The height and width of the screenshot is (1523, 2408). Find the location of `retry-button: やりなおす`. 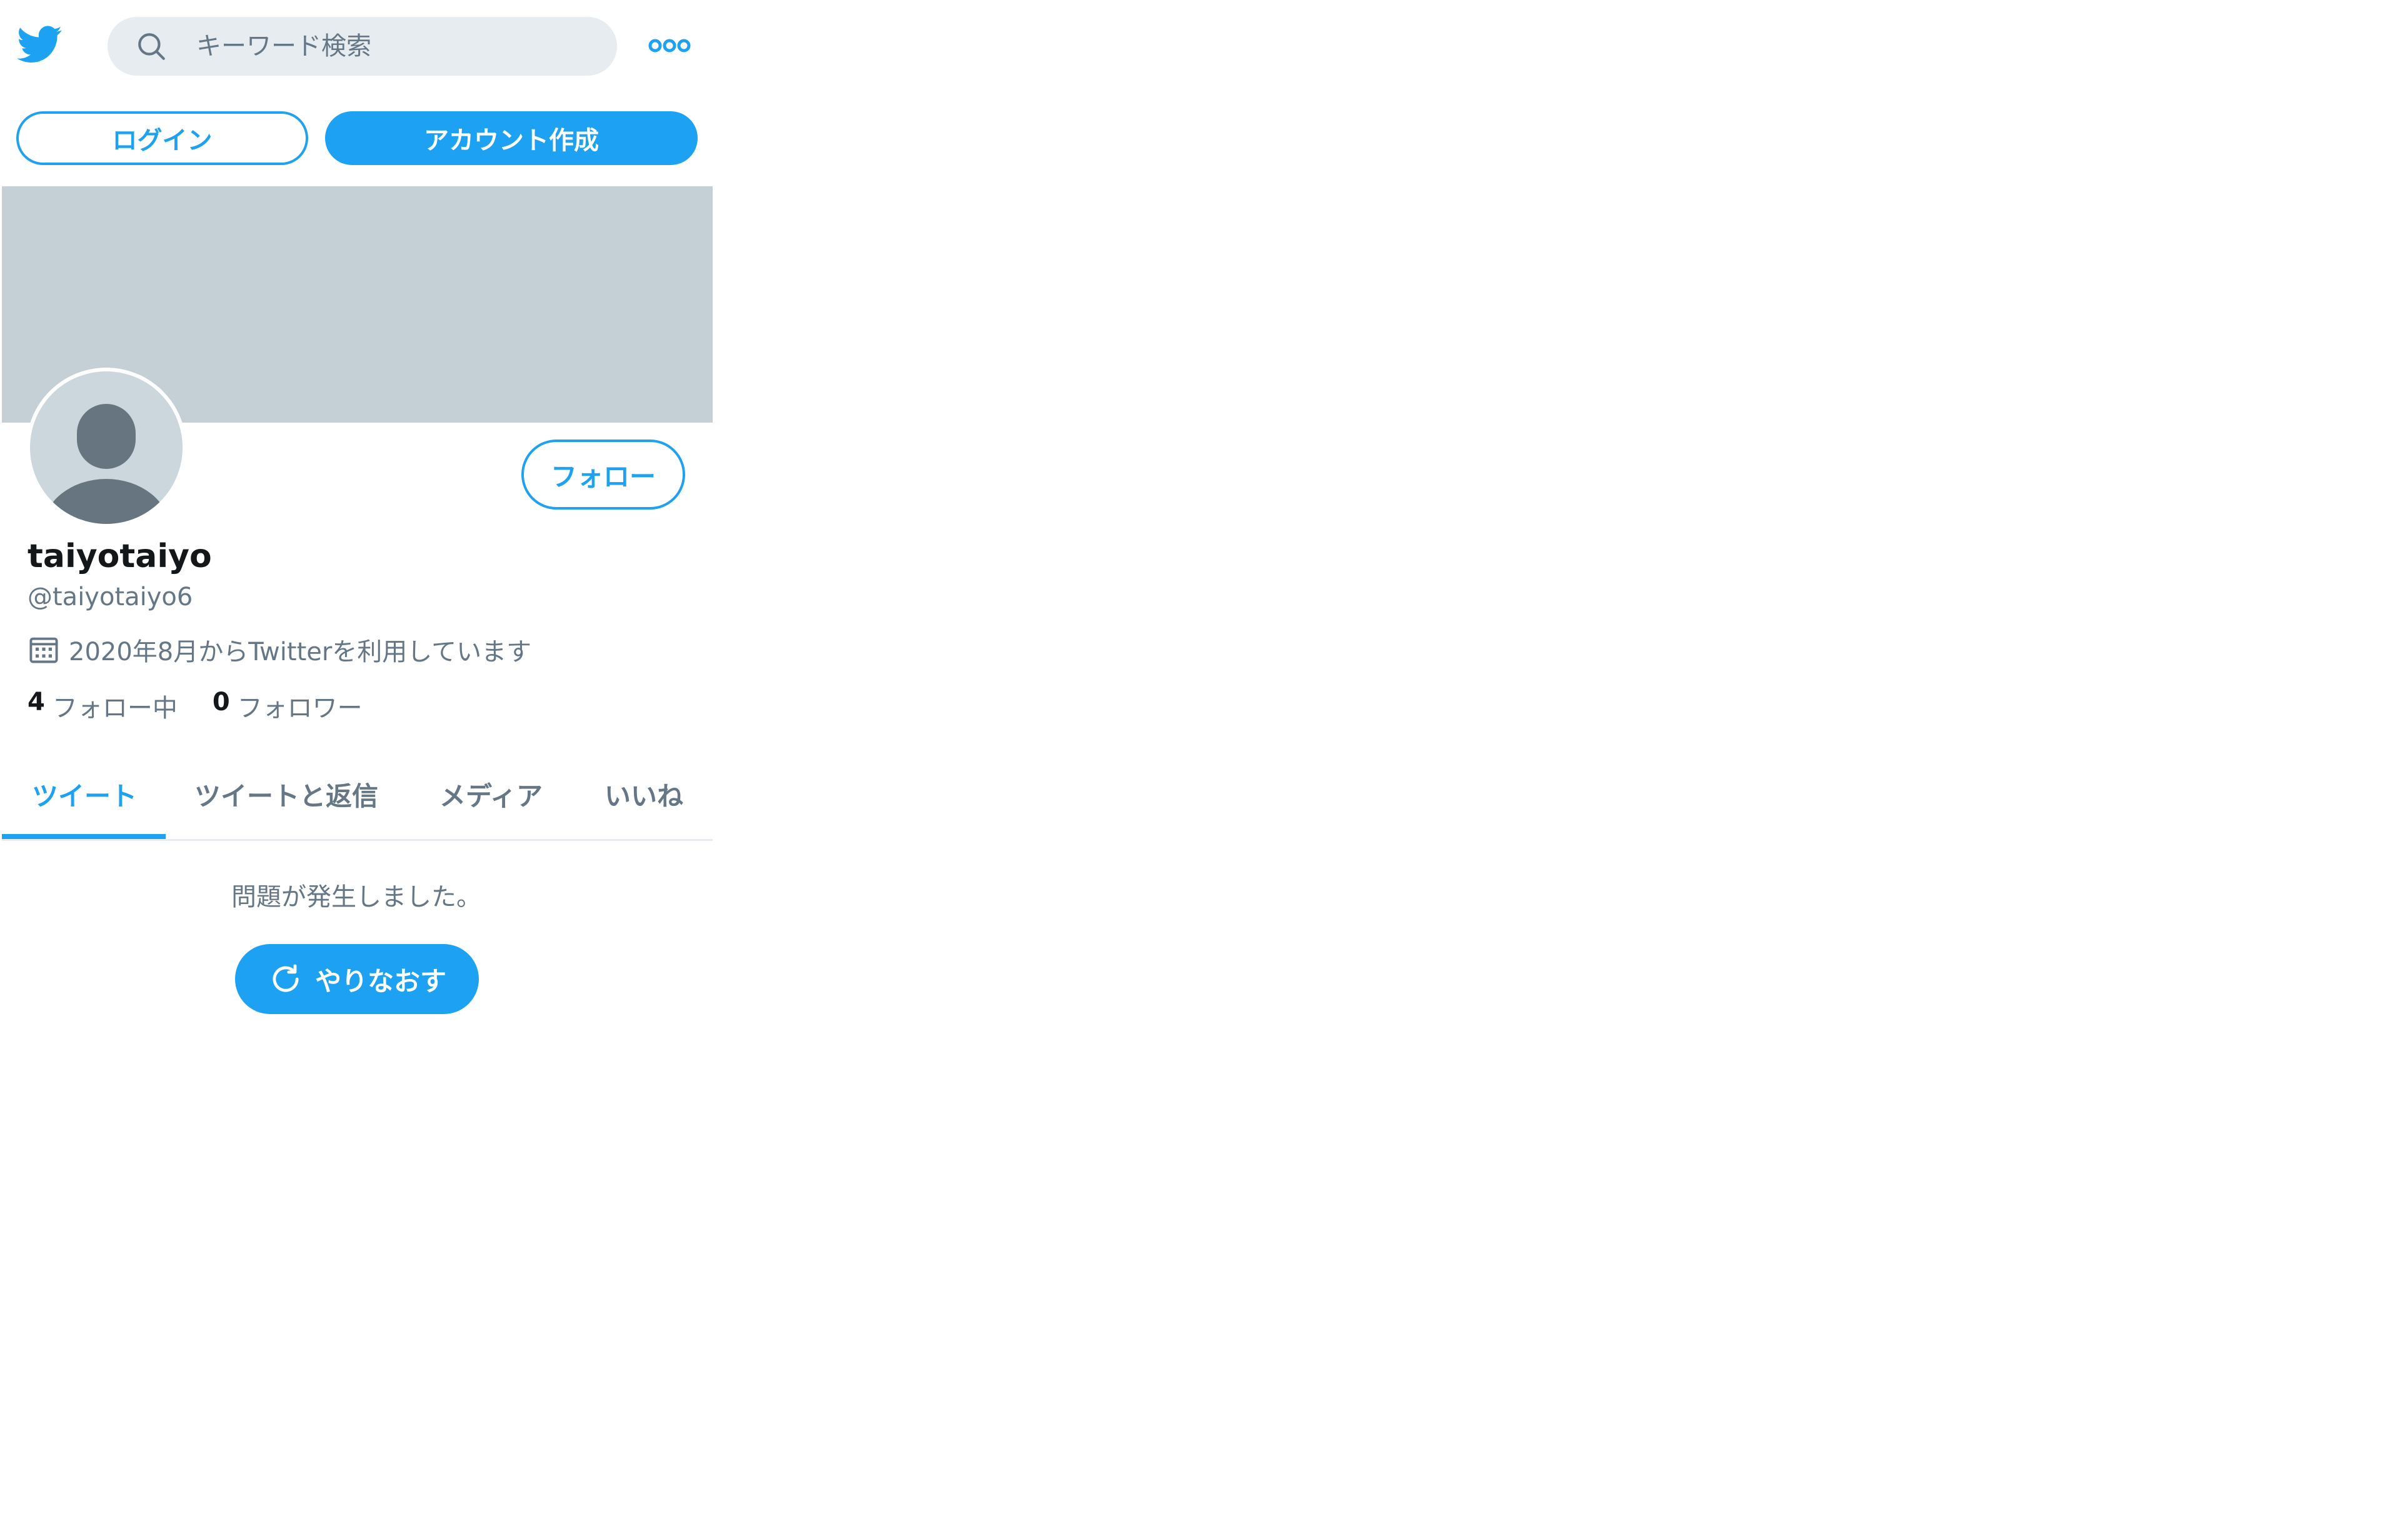

retry-button: やりなおす is located at coordinates (357, 979).